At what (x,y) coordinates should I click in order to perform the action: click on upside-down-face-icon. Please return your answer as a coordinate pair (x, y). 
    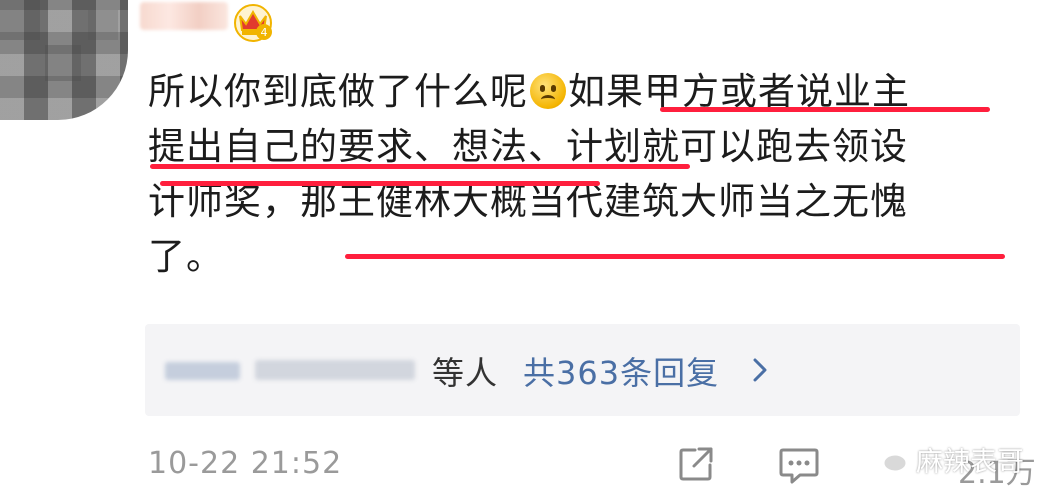
    Looking at the image, I should click on (548, 91).